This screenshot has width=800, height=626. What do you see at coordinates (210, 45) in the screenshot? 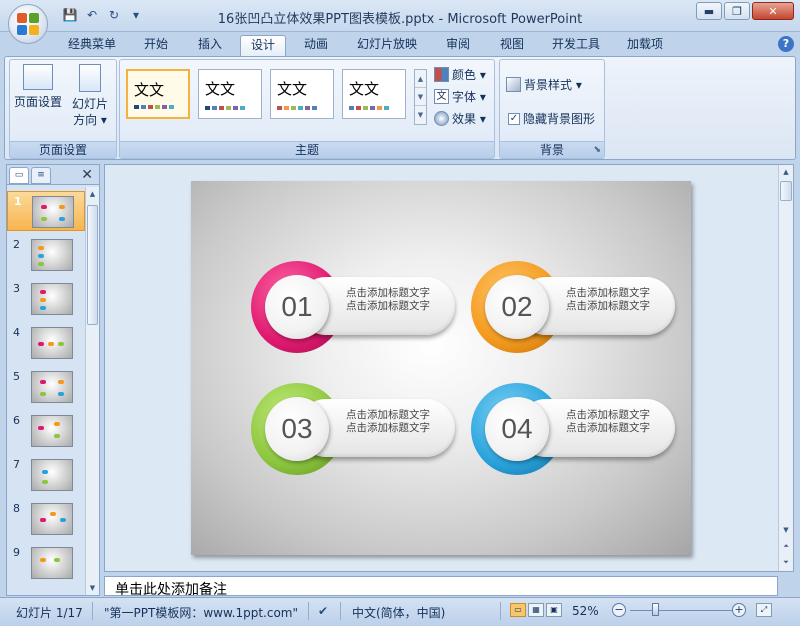
I see `tab-insert: 插入` at bounding box center [210, 45].